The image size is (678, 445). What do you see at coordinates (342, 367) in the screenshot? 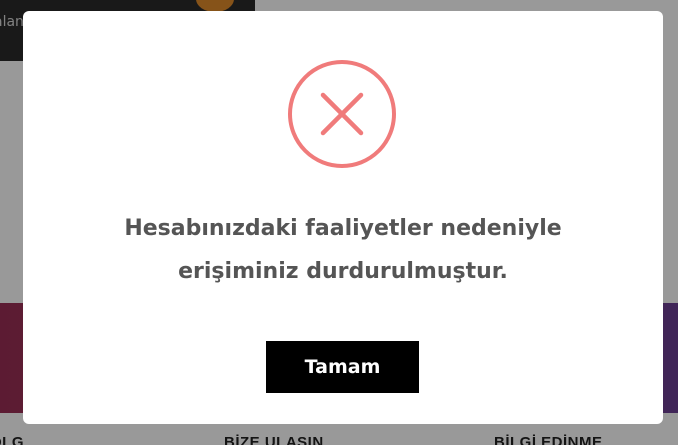
I see `confirm-button: Tamam` at bounding box center [342, 367].